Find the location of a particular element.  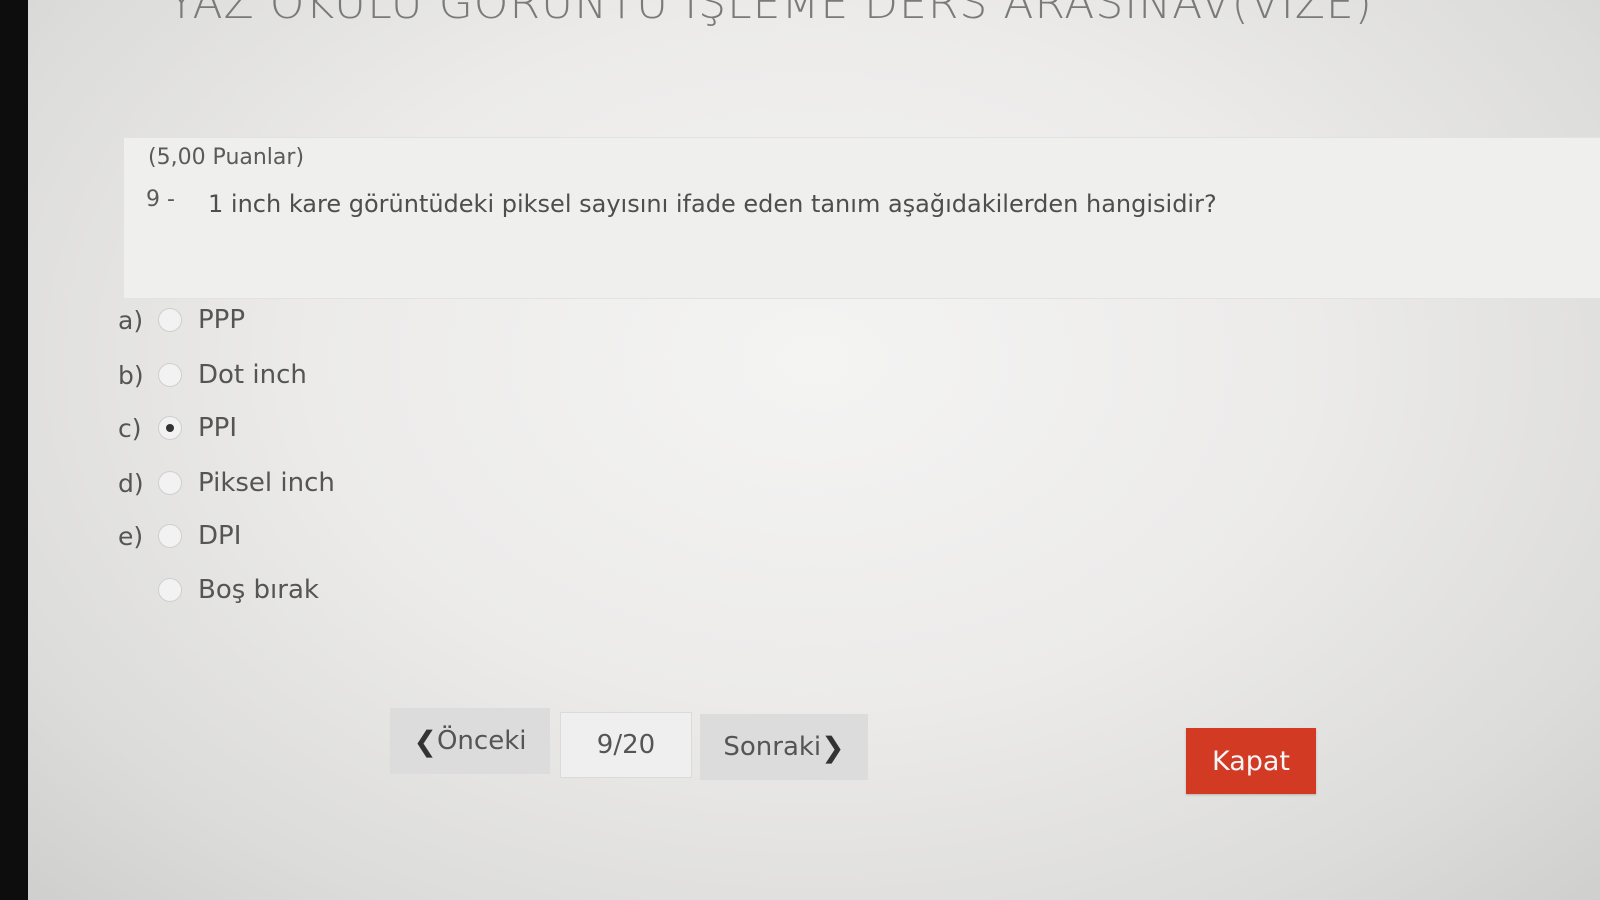

option-label: Dot inch is located at coordinates (252, 375).